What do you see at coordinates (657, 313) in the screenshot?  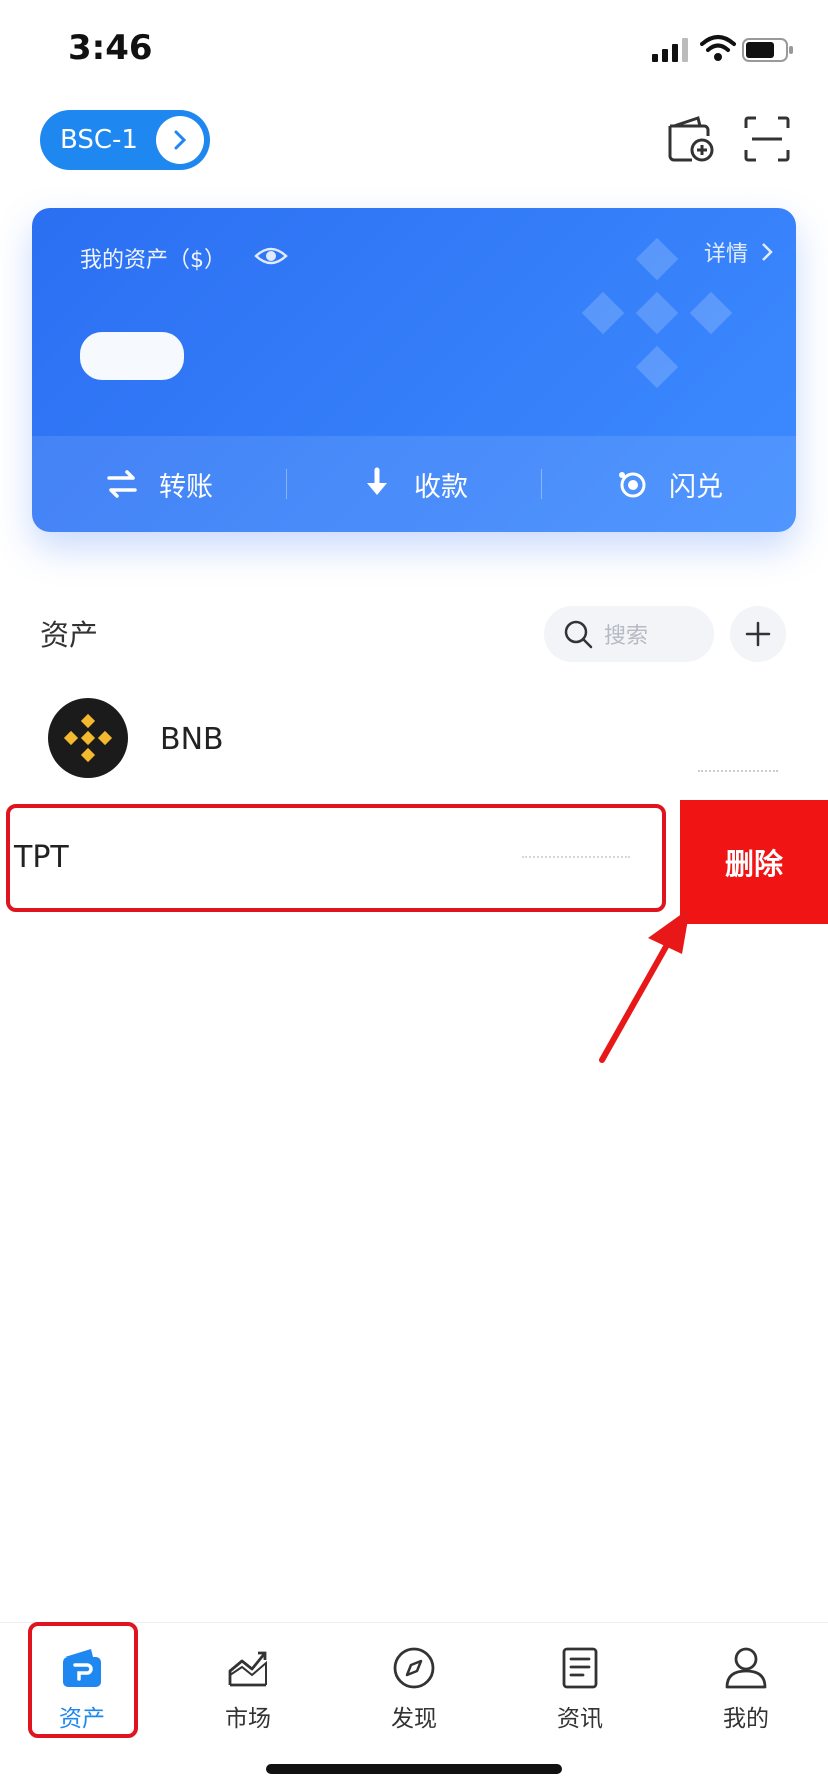 I see `bnb-watermark-icon` at bounding box center [657, 313].